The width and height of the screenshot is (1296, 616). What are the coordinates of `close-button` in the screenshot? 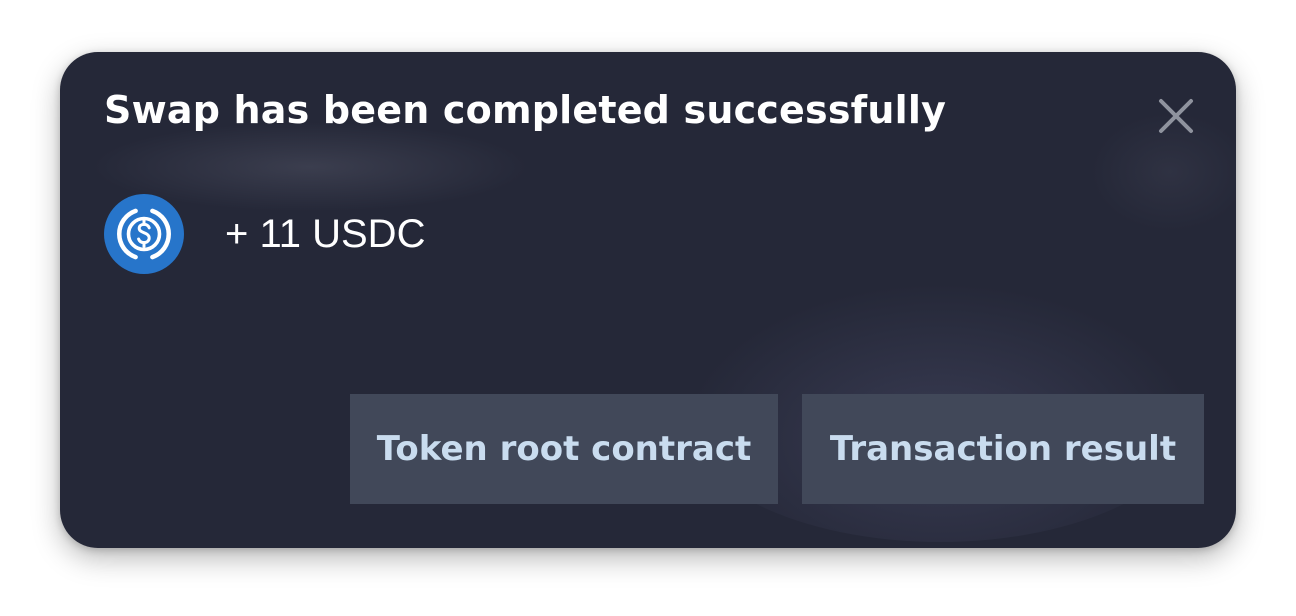 It's located at (1176, 116).